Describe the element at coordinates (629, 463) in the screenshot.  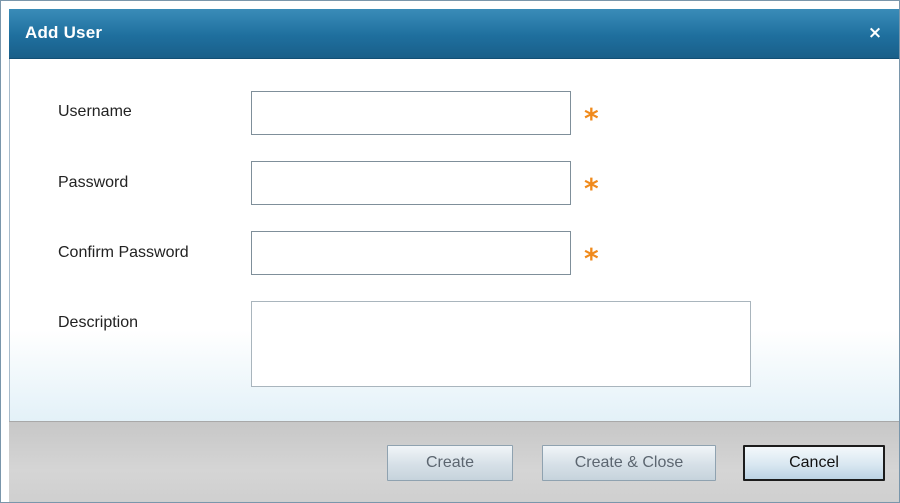
I see `create-and-close-button: Create & Close` at that location.